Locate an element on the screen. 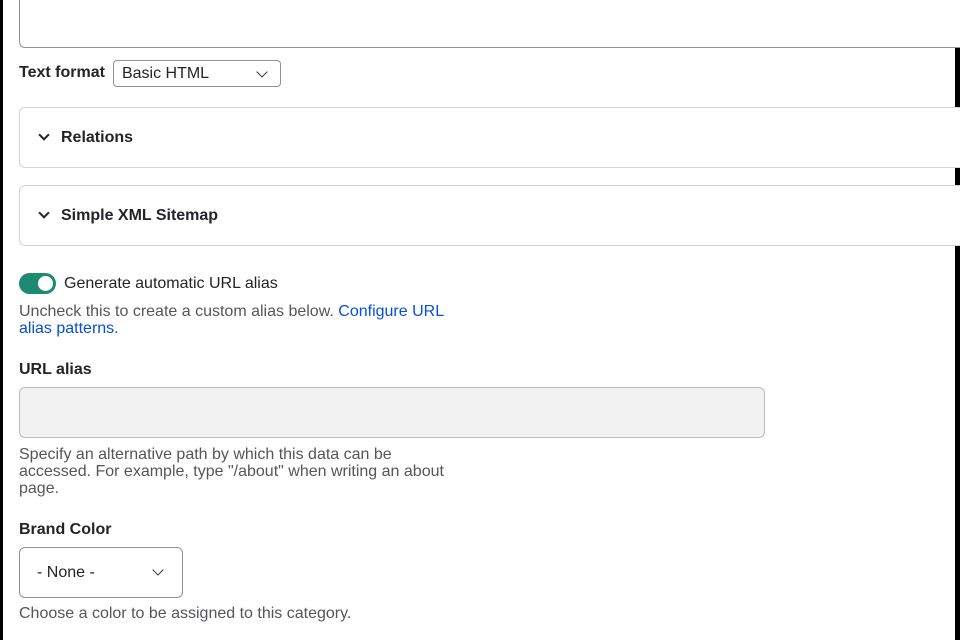  url-alias-toggle-row: Generate automatic URL alias is located at coordinates (148, 283).